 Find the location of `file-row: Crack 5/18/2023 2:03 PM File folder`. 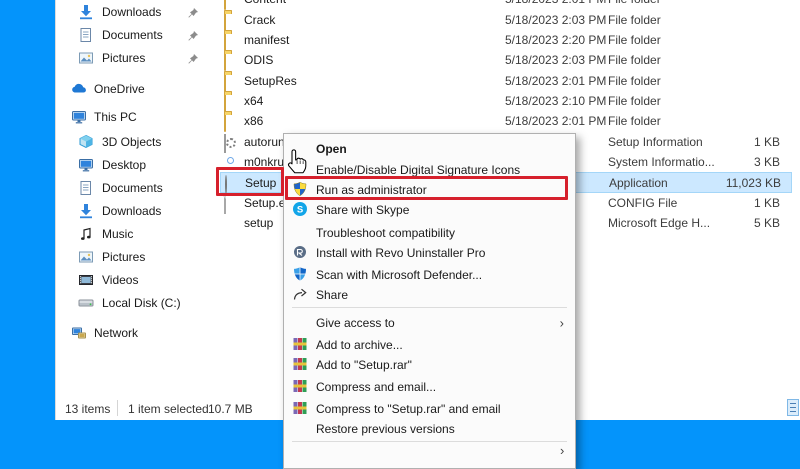

file-row: Crack 5/18/2023 2:03 PM File folder is located at coordinates (506, 20).